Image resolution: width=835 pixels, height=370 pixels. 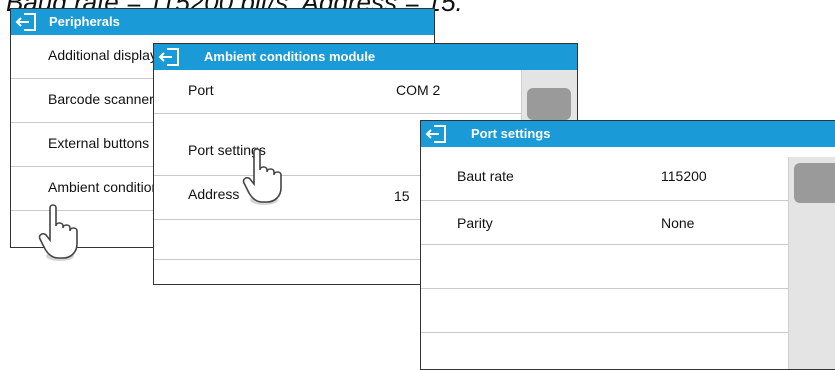 What do you see at coordinates (222, 22) in the screenshot?
I see `peripherals-title-bar: Peripherals` at bounding box center [222, 22].